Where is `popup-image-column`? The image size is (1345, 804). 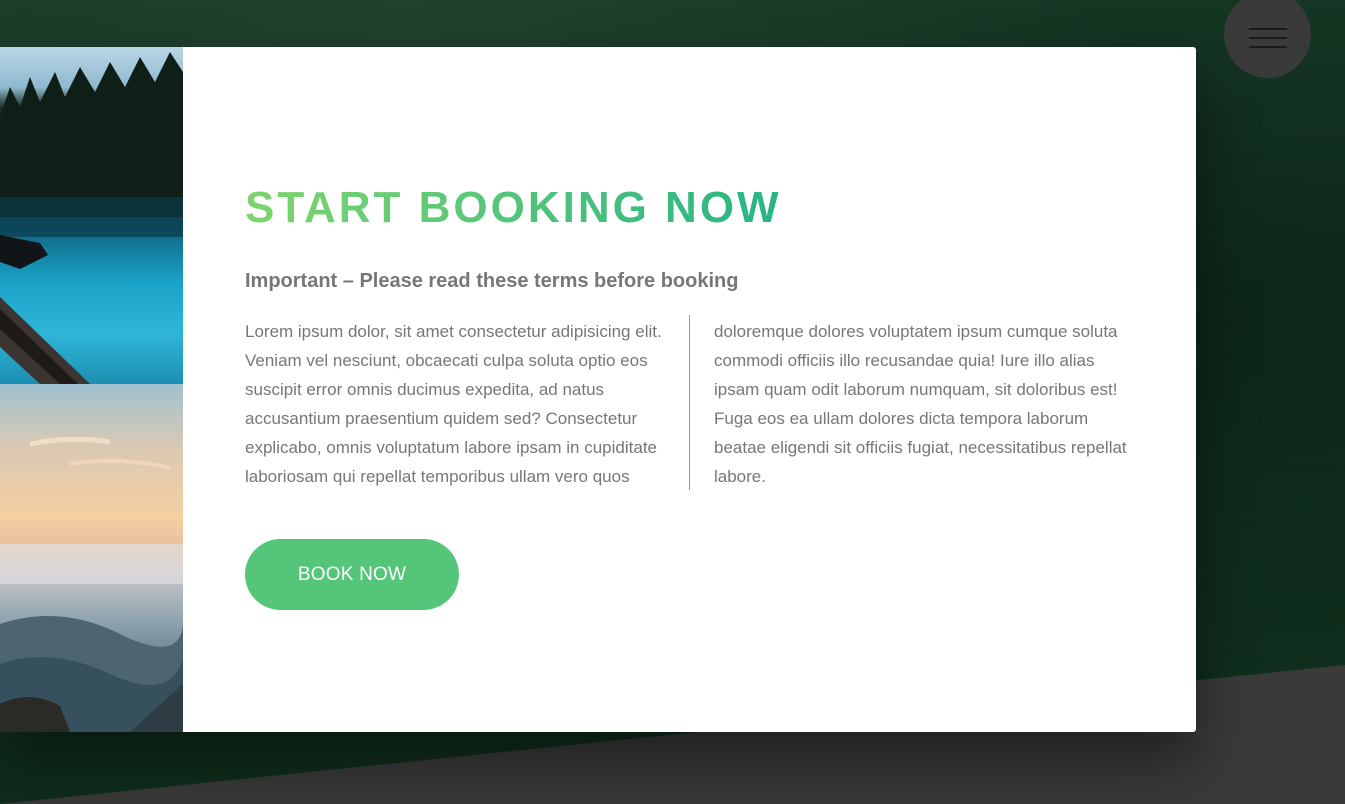
popup-image-column is located at coordinates (91, 389).